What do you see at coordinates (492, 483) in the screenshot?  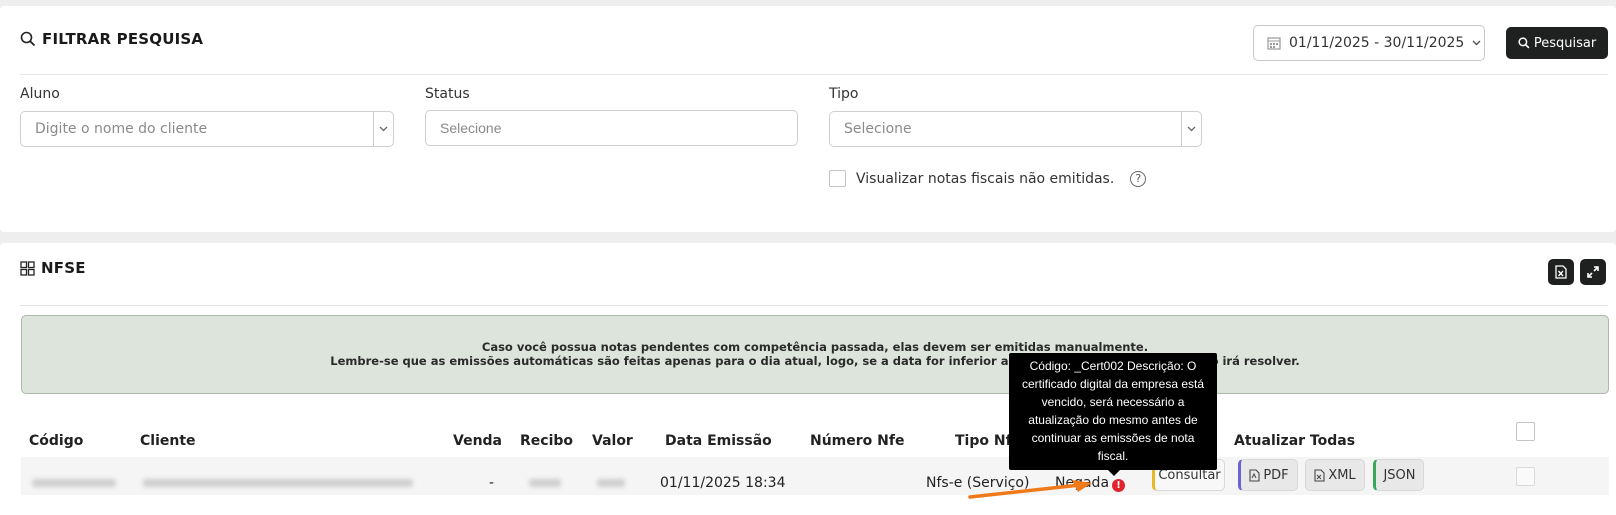 I see `cell-venda: -` at bounding box center [492, 483].